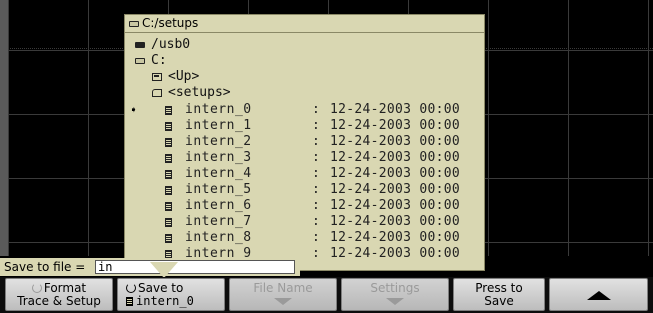 Image resolution: width=653 pixels, height=313 pixels. I want to click on tree-item-label: C:, so click(159, 60).